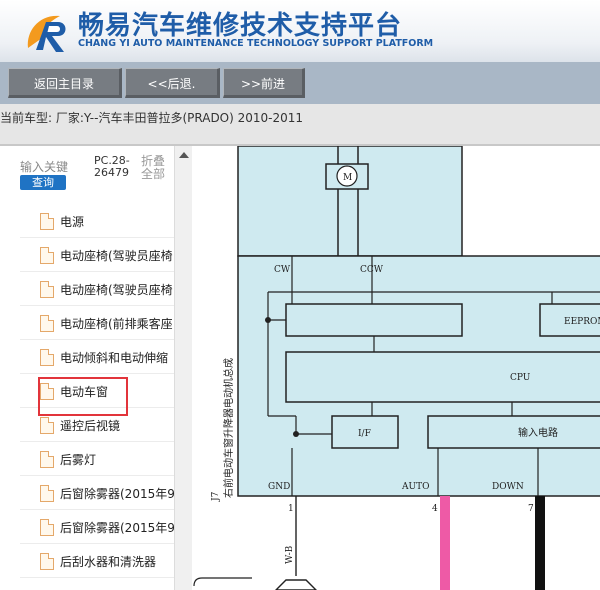 The width and height of the screenshot is (600, 590). I want to click on sidebar-scrollbar, so click(183, 368).